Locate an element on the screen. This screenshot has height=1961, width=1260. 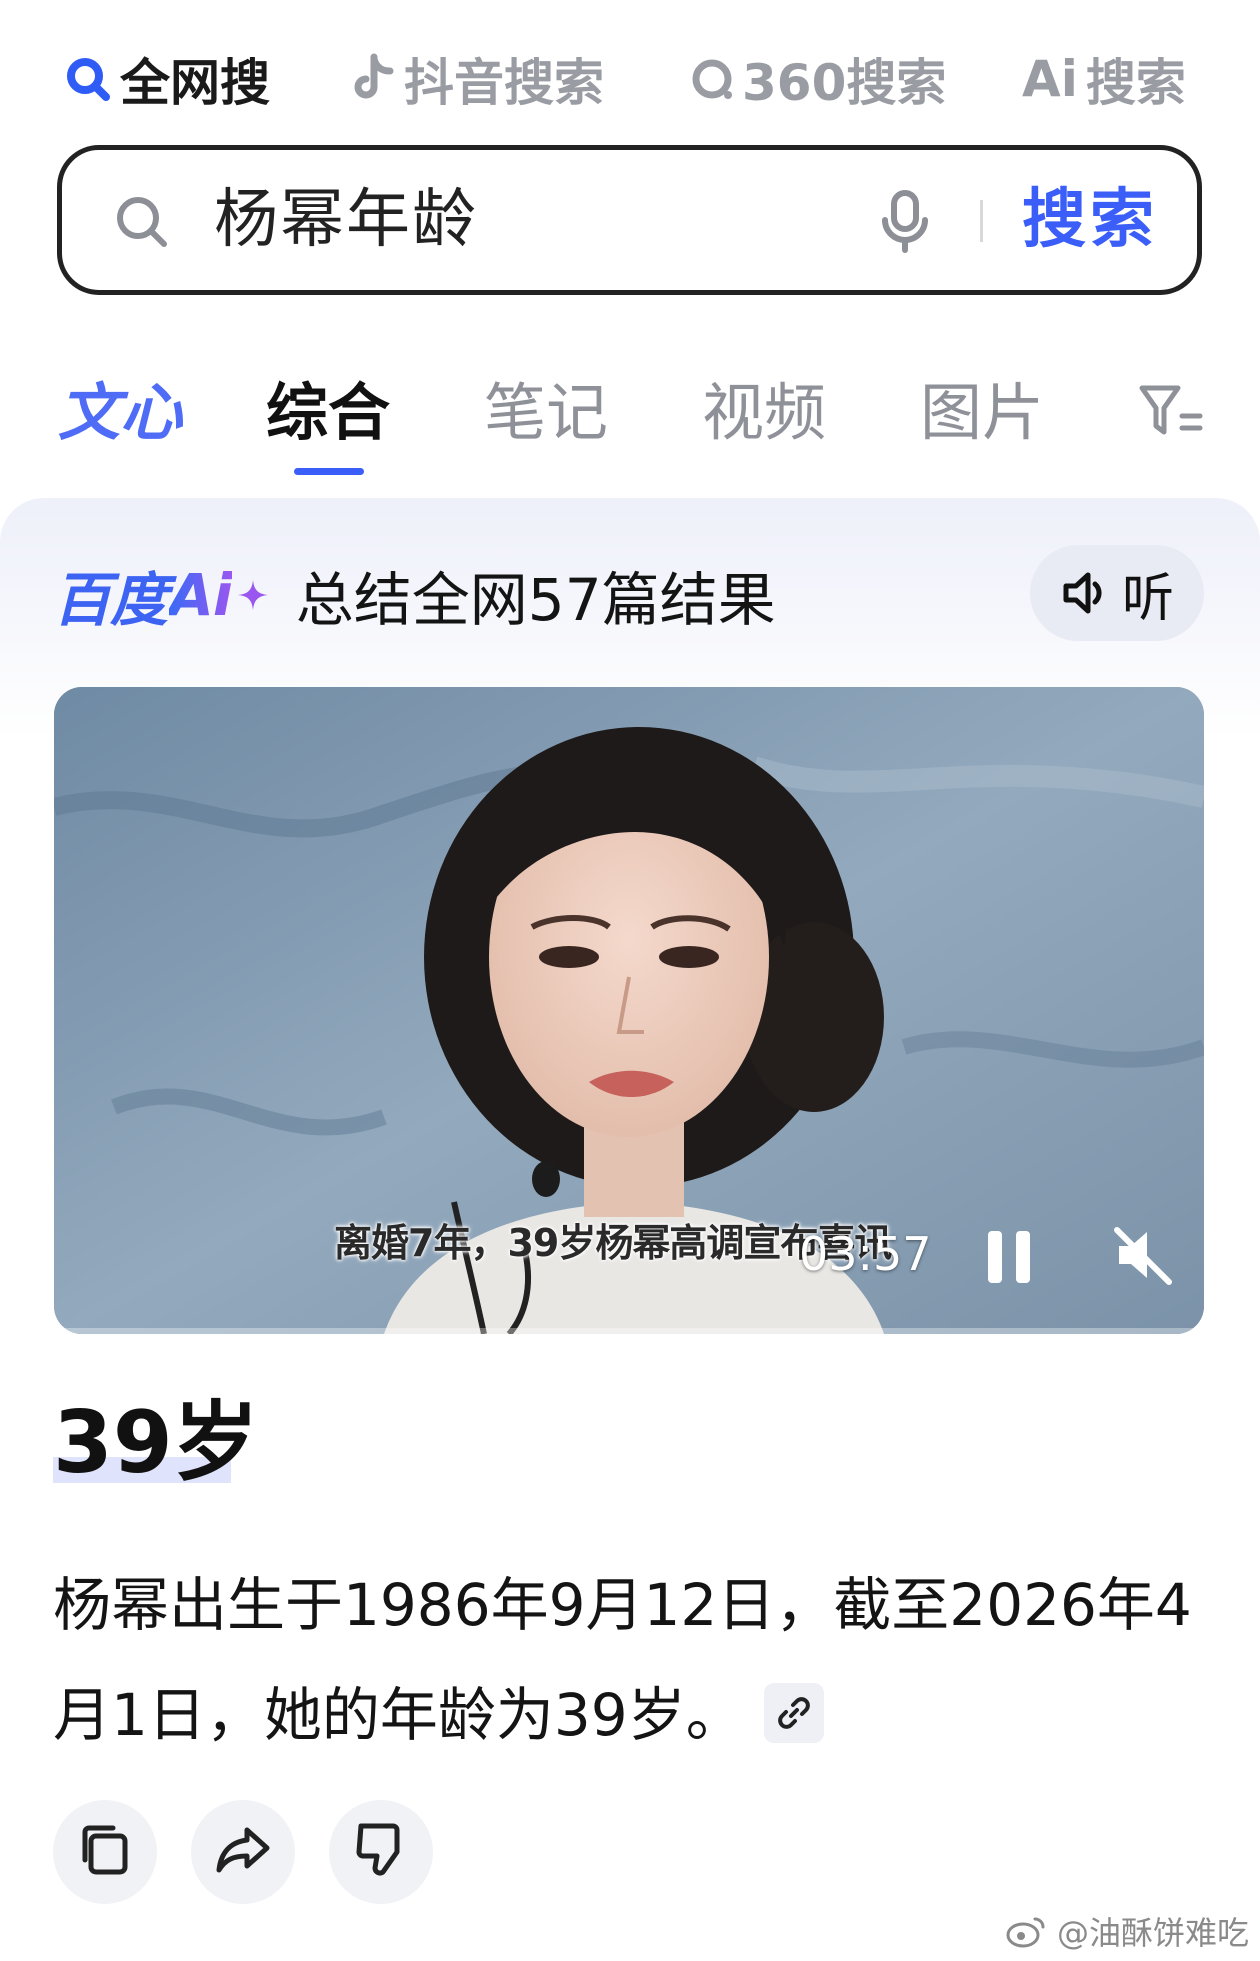
search-button: 搜索 is located at coordinates (1090, 220).